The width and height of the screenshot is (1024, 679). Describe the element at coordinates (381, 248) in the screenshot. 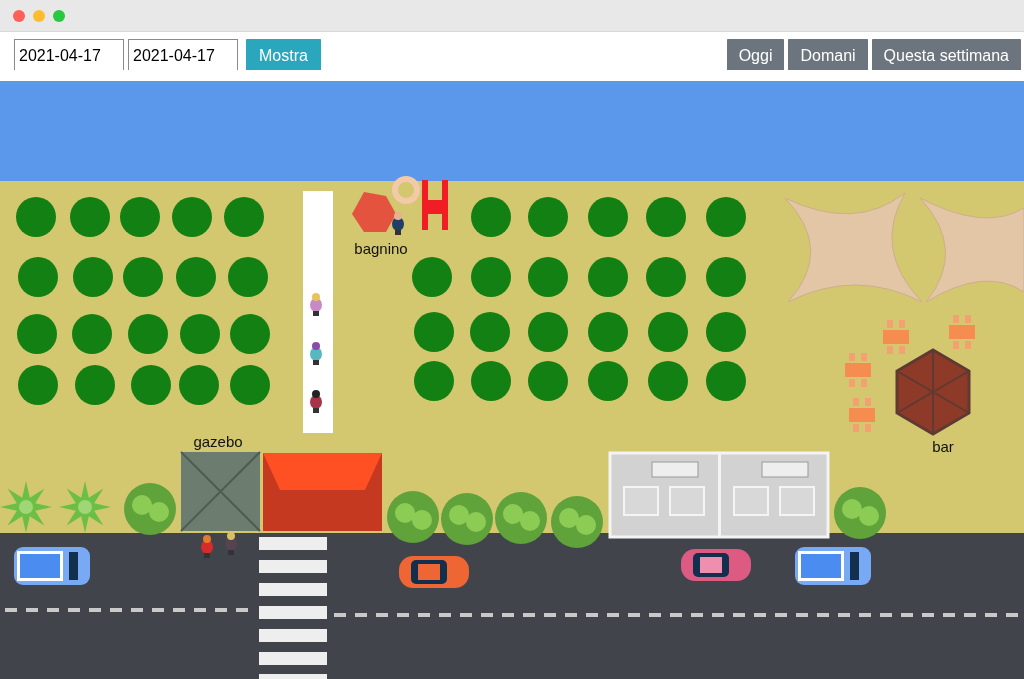

I see `map-label: bagnino` at that location.